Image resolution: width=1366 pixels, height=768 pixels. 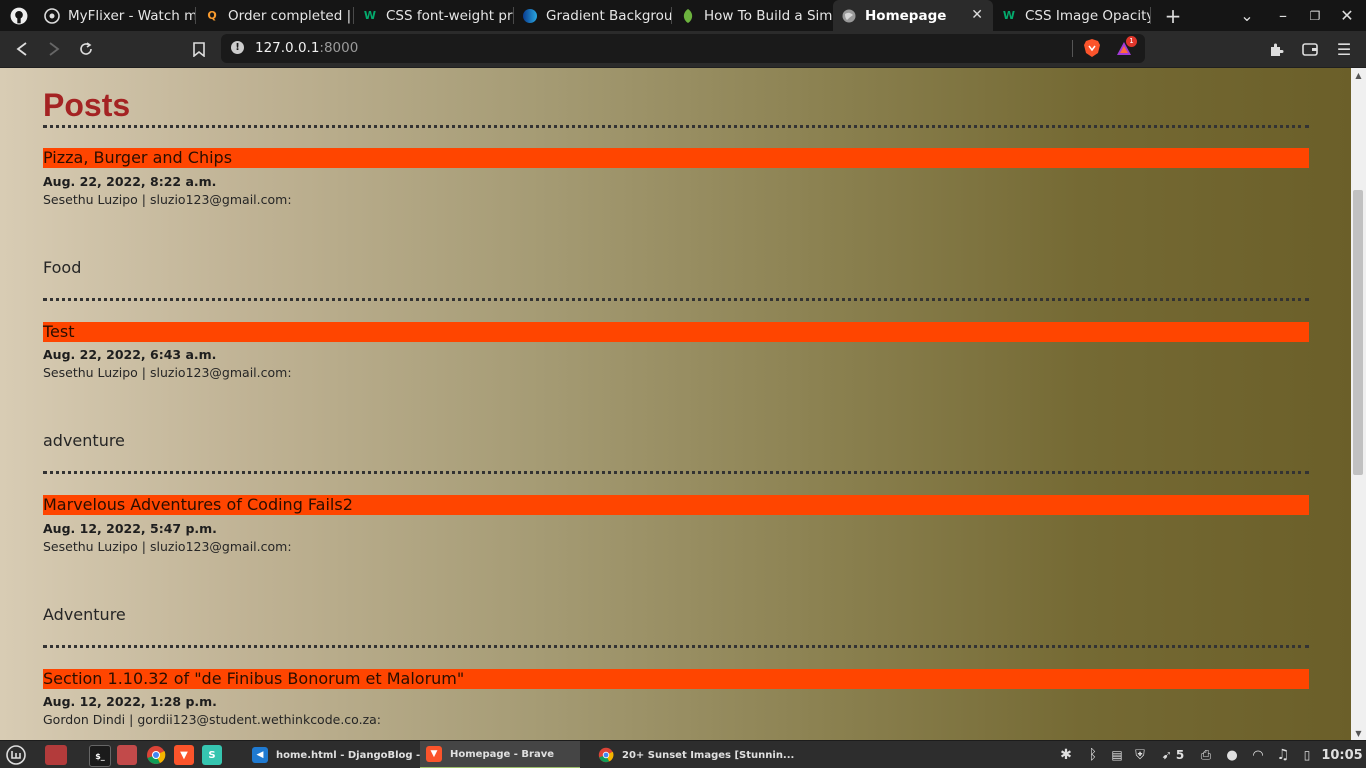 I want to click on browser-toolbar: ! 127.0.0.1:8000 1 ☰, so click(x=683, y=49).